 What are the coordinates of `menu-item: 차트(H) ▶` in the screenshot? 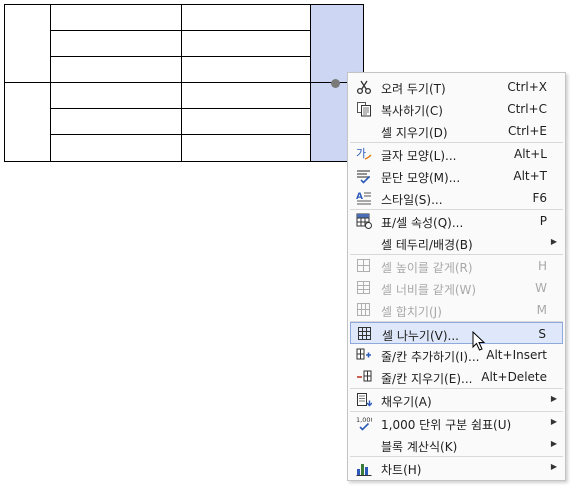 It's located at (456, 468).